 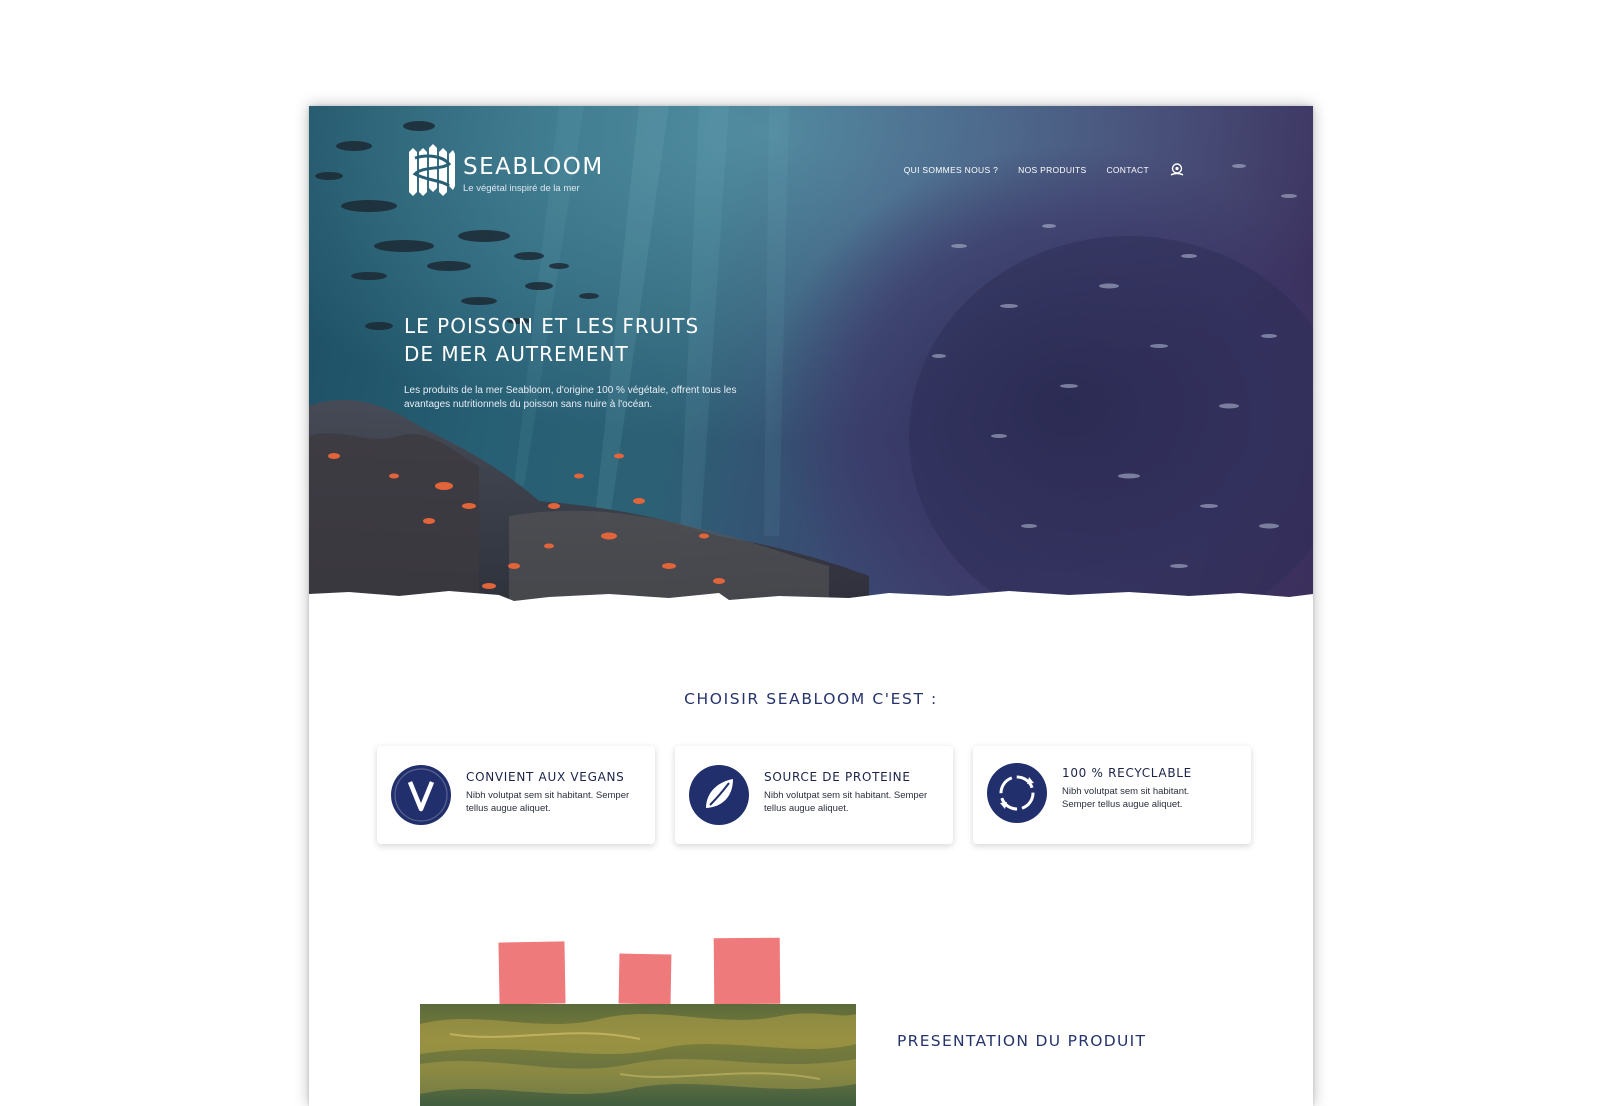 I want to click on product-water-image, so click(x=638, y=1055).